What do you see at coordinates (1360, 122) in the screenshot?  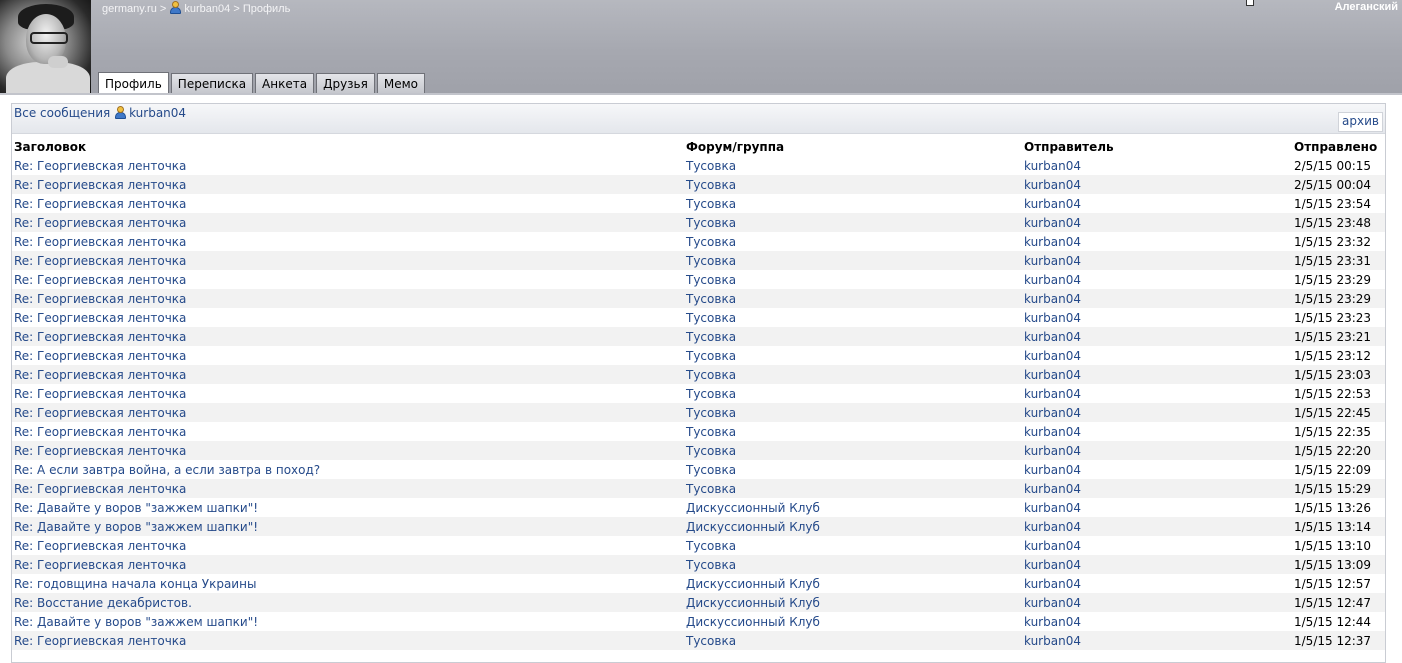 I see `archive-button: архив` at bounding box center [1360, 122].